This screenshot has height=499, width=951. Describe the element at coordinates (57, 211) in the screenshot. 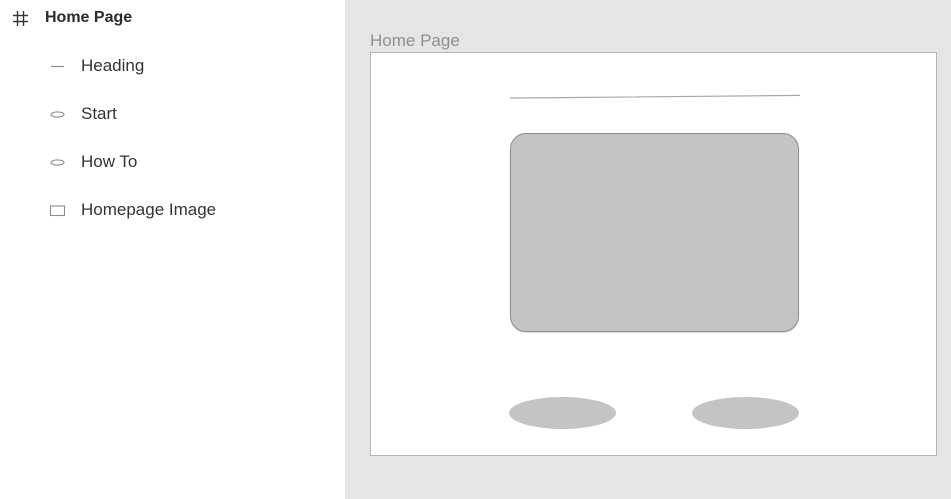

I see `rectangle-icon` at that location.